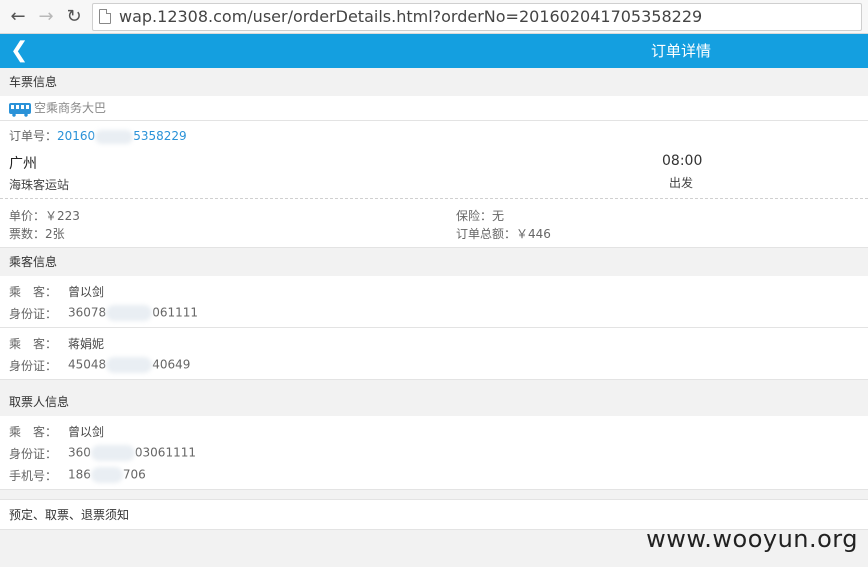 This screenshot has height=567, width=868. I want to click on passenger-id-prefix: 36078, so click(87, 312).